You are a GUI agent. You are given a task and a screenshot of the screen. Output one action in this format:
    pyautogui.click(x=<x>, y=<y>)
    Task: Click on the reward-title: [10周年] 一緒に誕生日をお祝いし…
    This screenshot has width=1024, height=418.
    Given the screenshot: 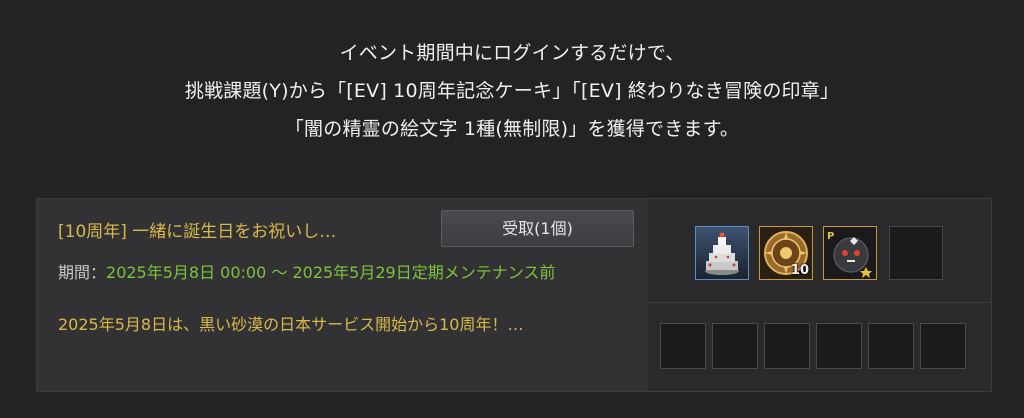 What is the action you would take?
    pyautogui.click(x=197, y=232)
    